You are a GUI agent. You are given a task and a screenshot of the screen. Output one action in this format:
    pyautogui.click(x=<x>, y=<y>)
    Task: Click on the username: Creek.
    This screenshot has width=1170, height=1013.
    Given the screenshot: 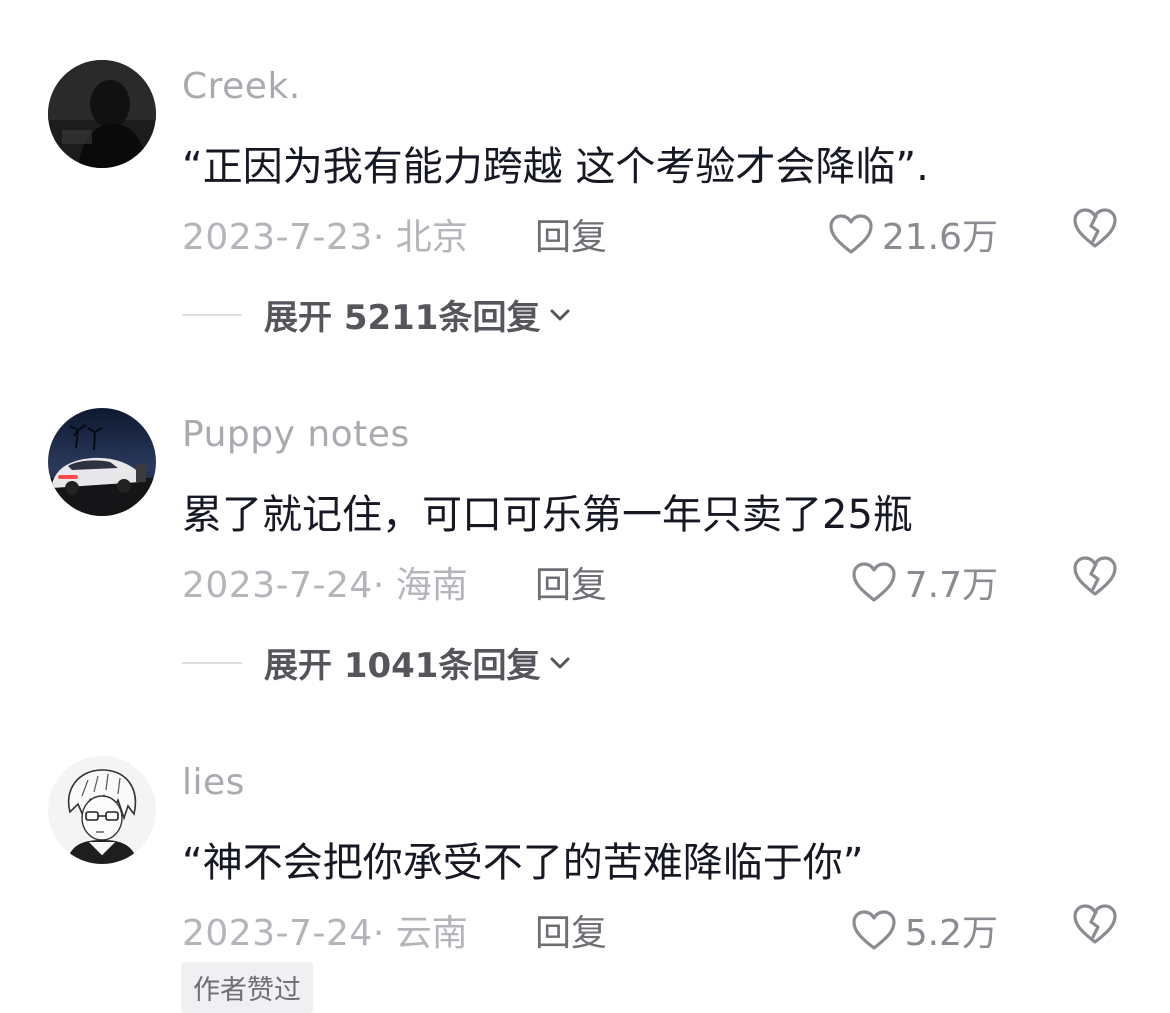 What is the action you would take?
    pyautogui.click(x=241, y=86)
    